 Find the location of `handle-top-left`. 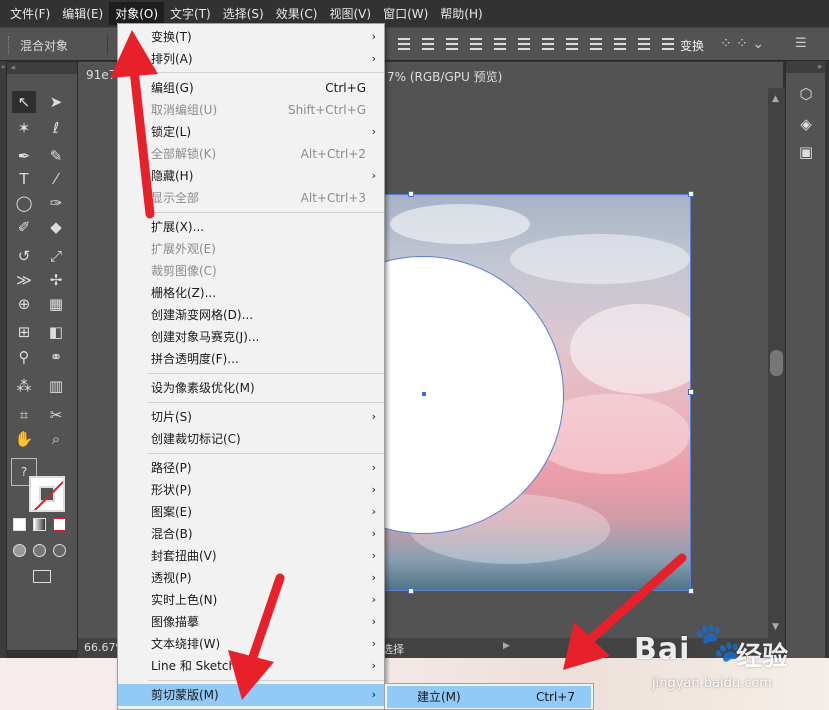

handle-top-left is located at coordinates (411, 194).